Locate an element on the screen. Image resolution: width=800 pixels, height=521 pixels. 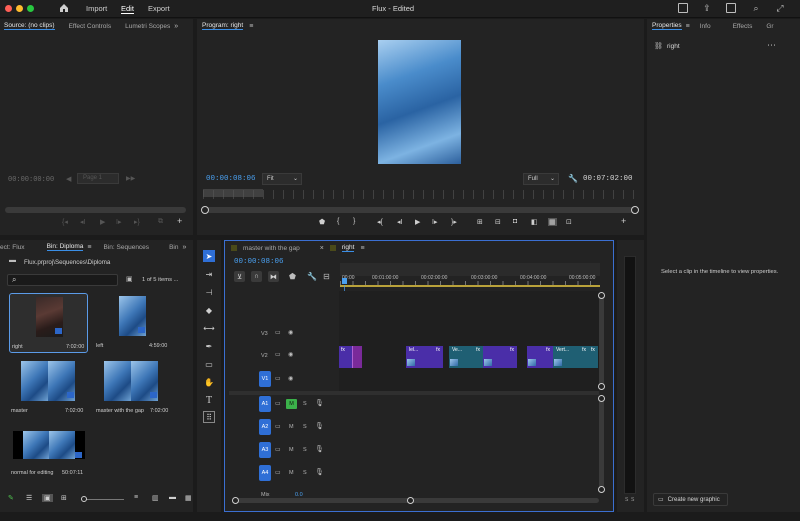
solo-button-a2: S is located at coordinates (305, 427).